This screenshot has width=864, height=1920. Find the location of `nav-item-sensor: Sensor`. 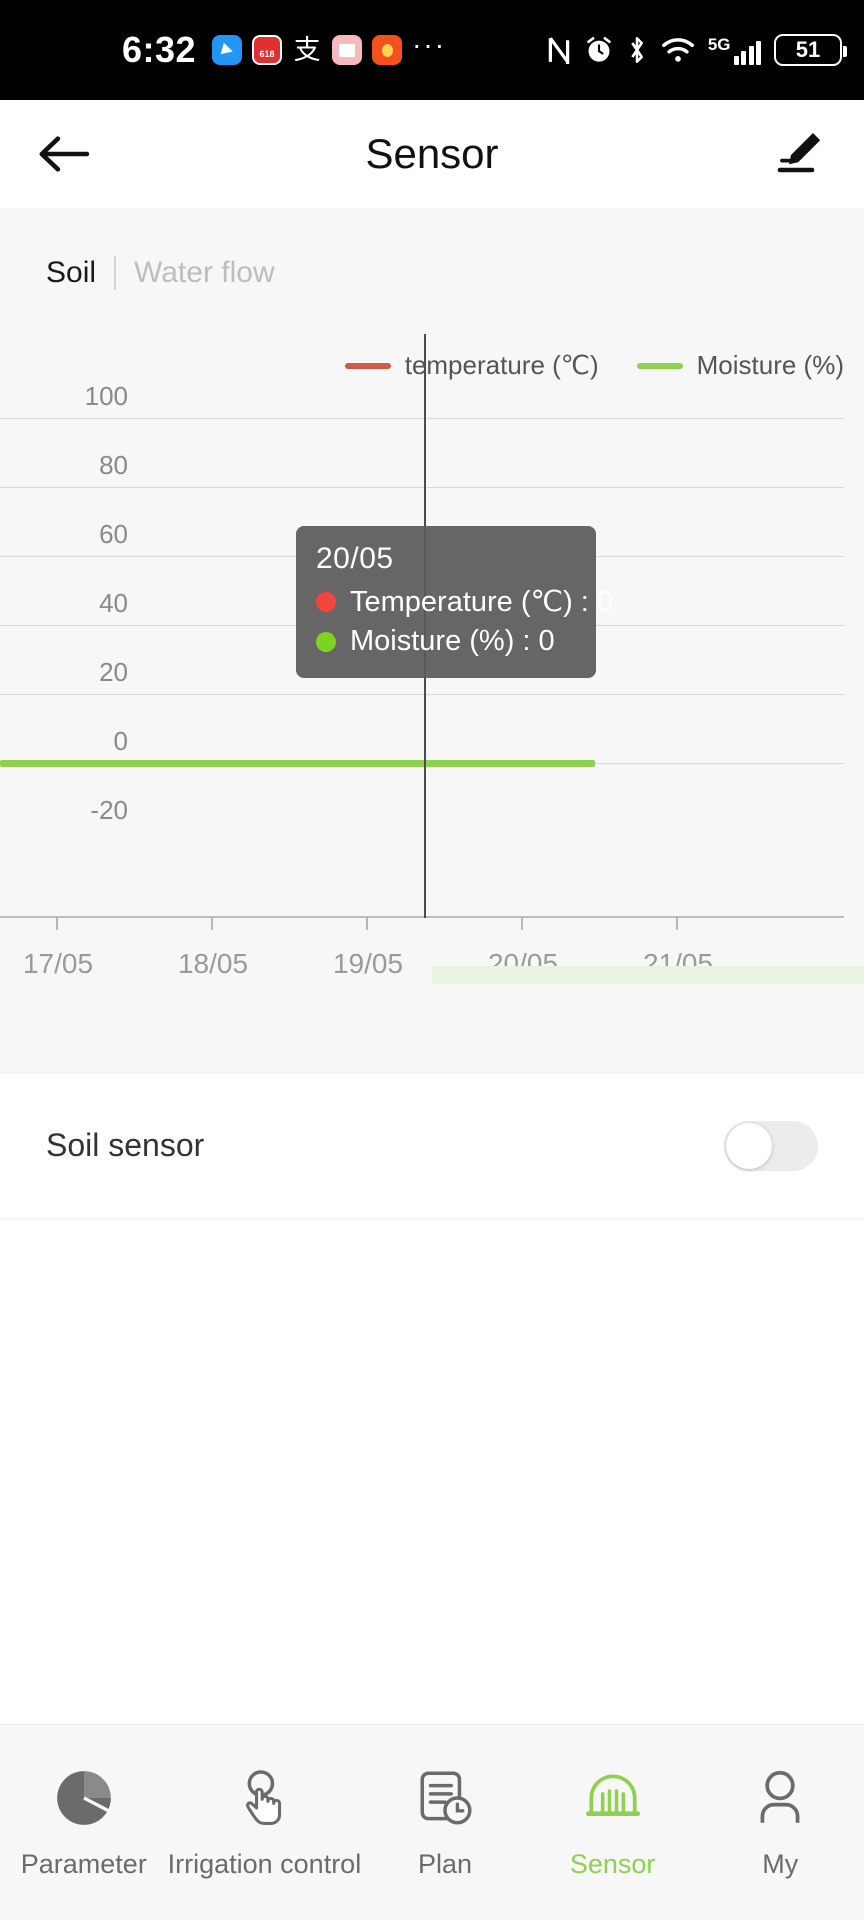

nav-item-sensor: Sensor is located at coordinates (613, 1822).